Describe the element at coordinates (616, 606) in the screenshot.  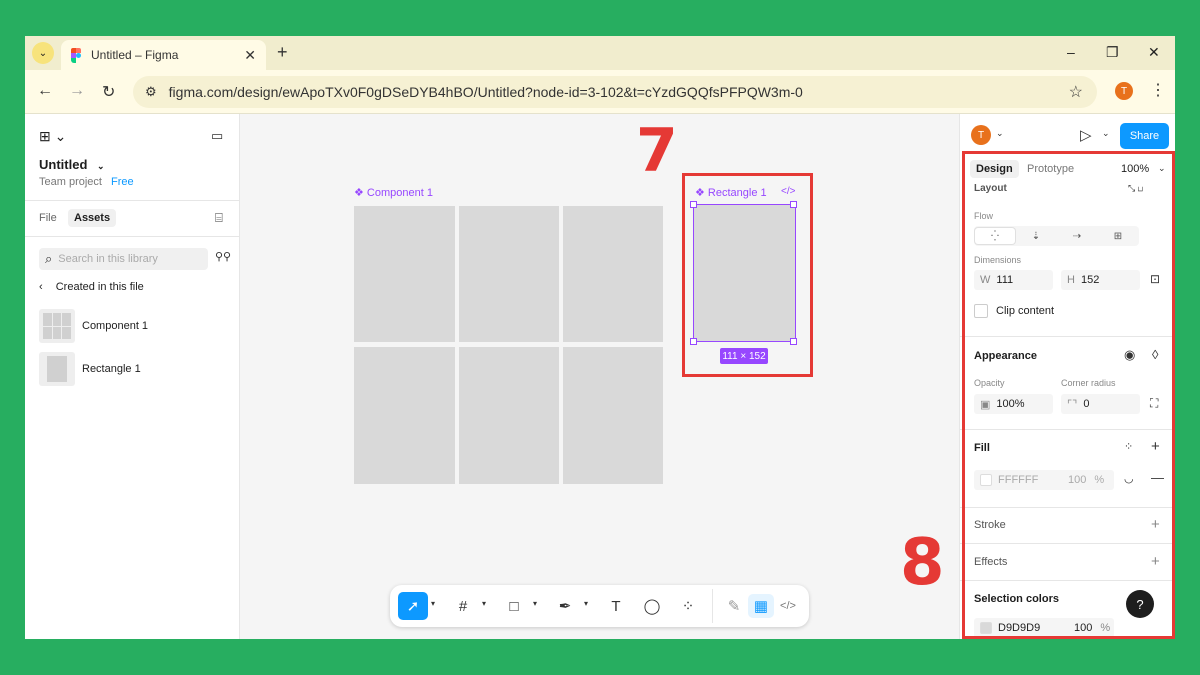
I see `text-tool-icon: T` at that location.